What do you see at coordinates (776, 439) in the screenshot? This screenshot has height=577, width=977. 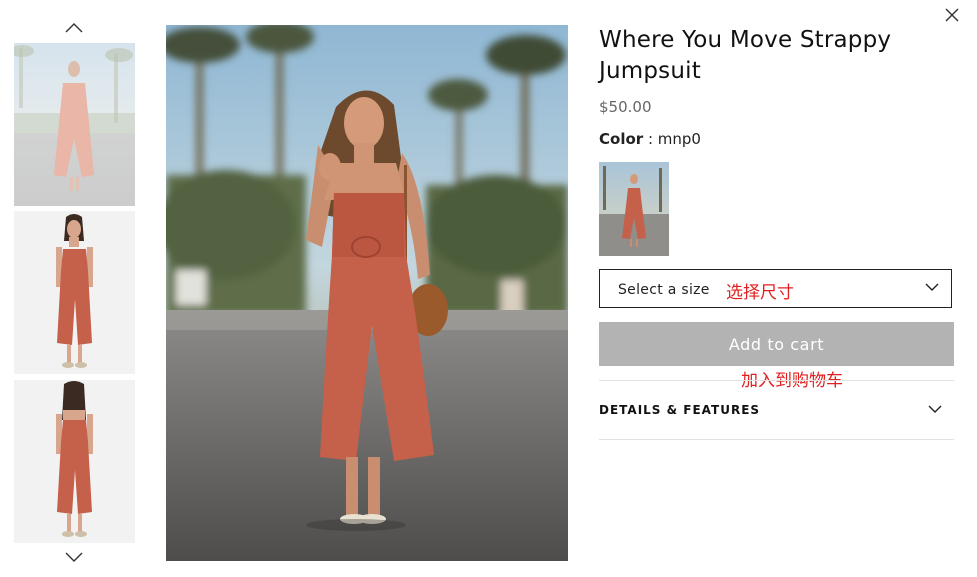 I see `divider` at bounding box center [776, 439].